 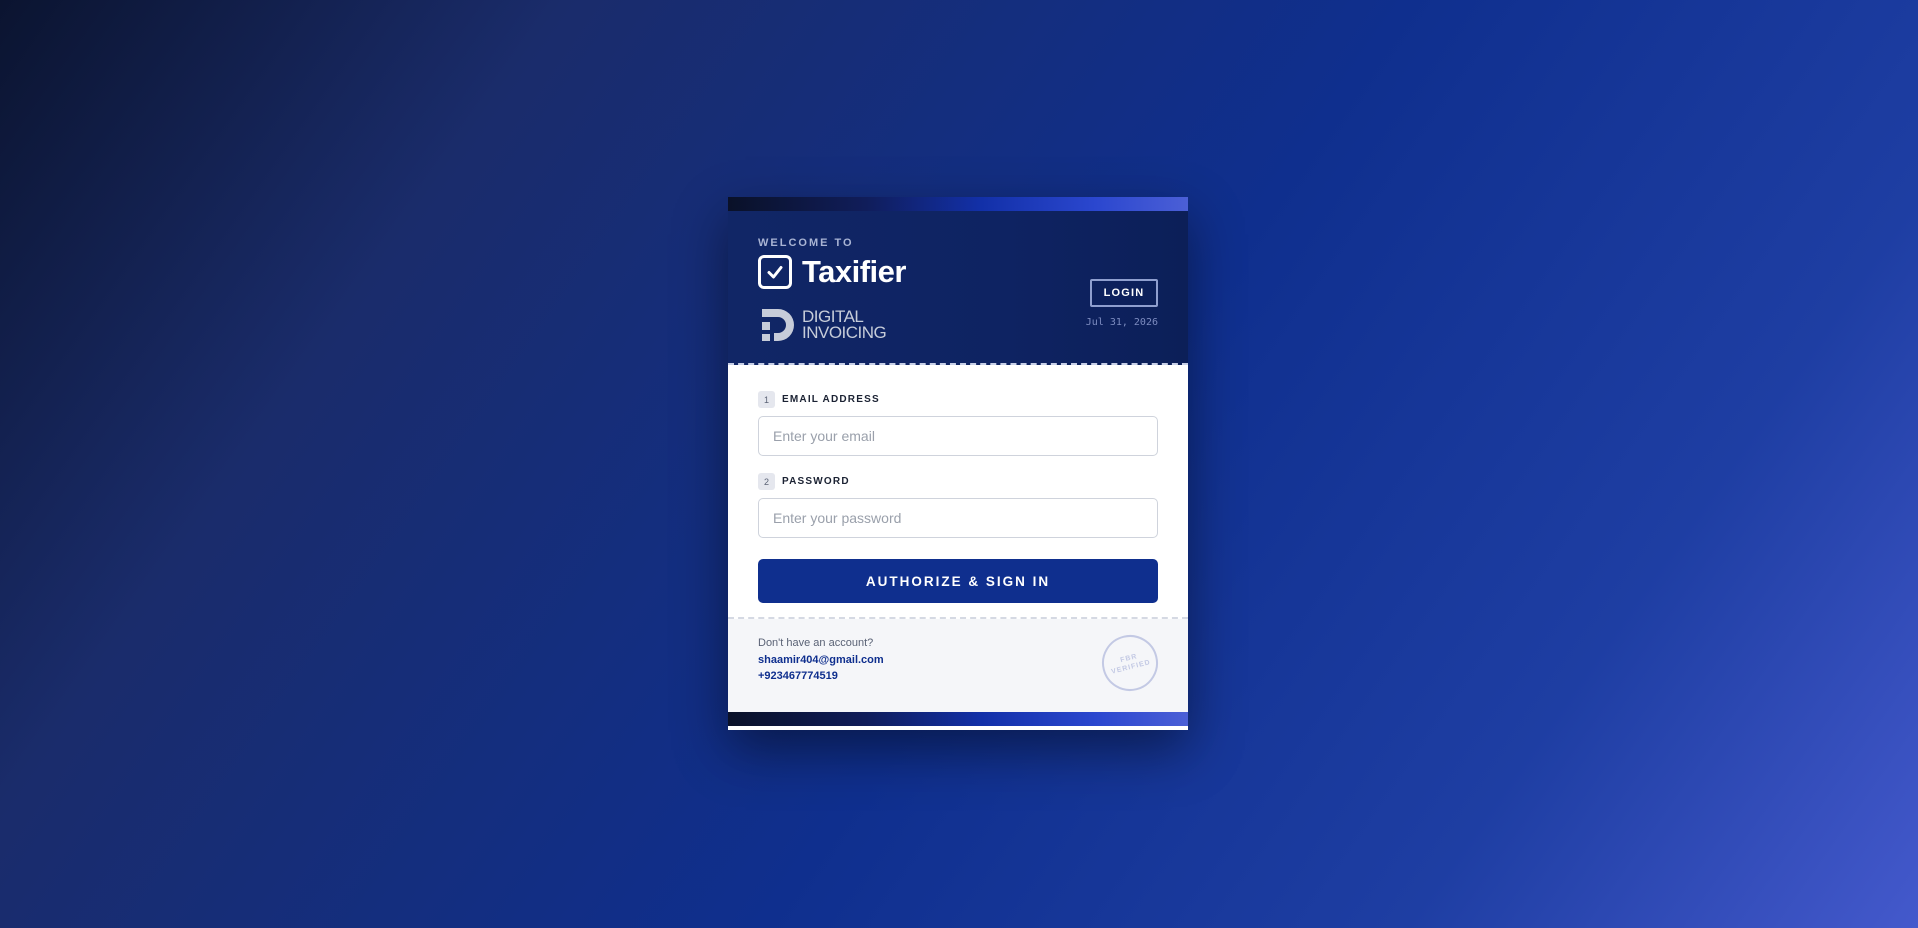 I want to click on brand: Taxifier, so click(x=832, y=272).